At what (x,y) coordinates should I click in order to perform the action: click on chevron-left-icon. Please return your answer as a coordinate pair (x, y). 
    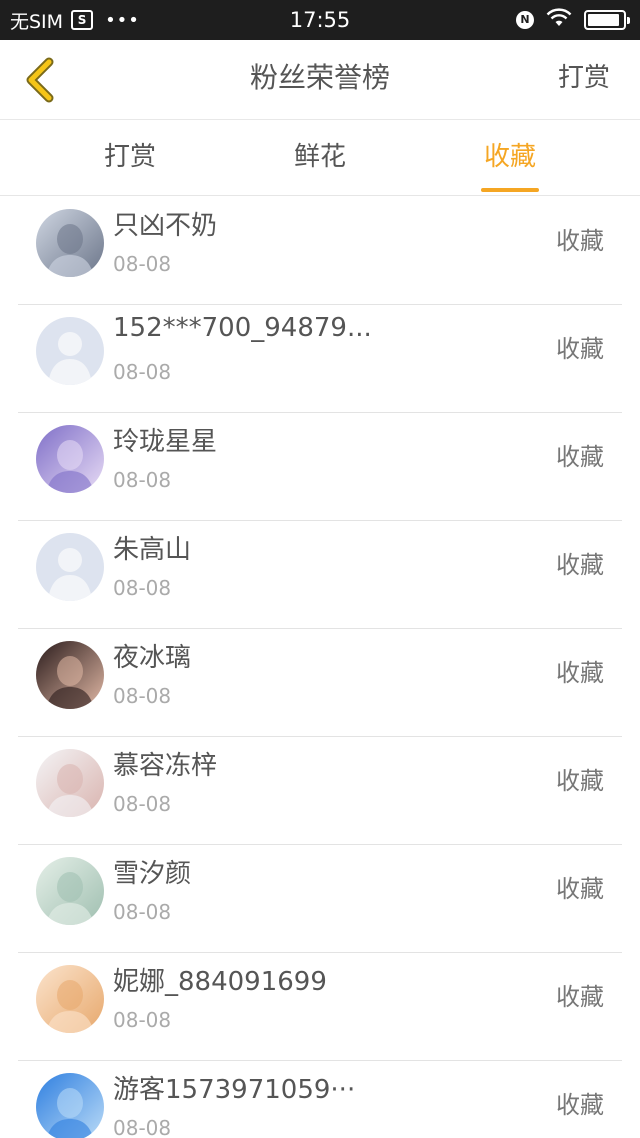
    Looking at the image, I should click on (40, 80).